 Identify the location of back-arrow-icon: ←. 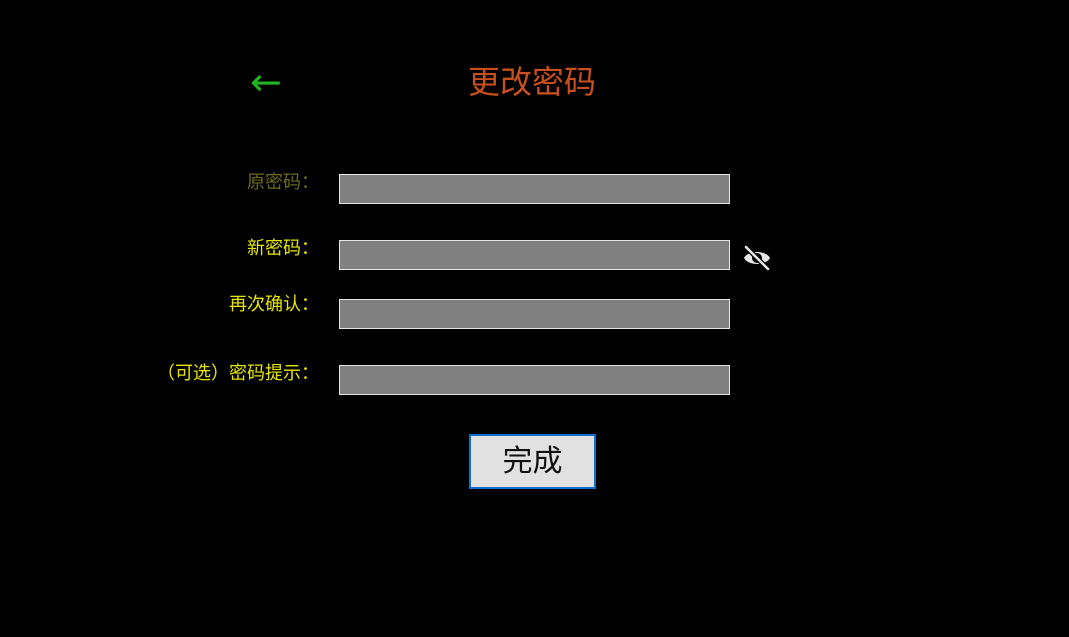
(270, 82).